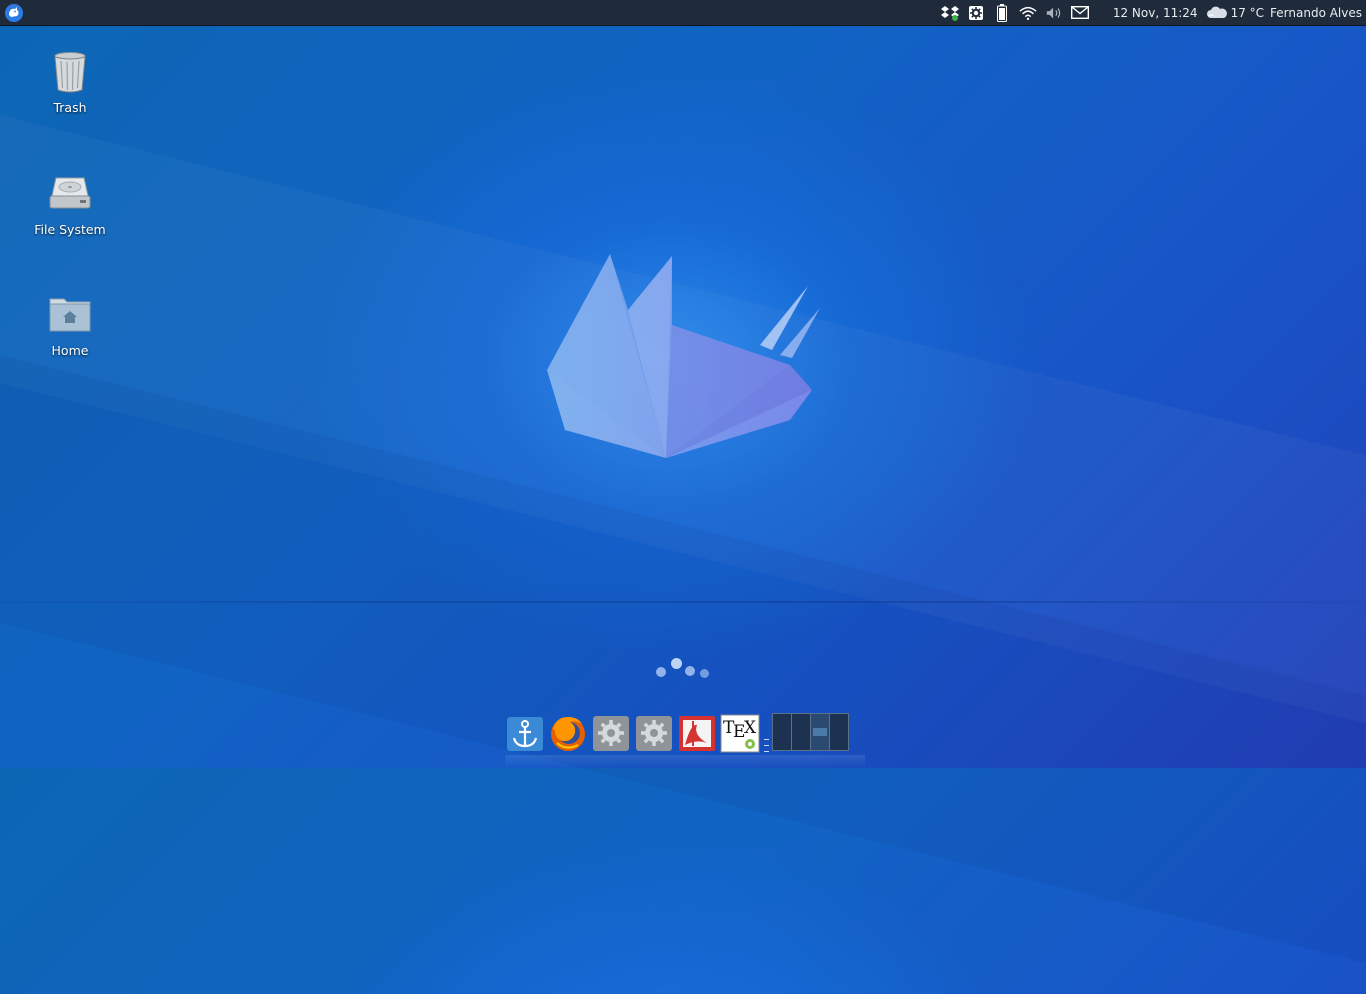 This screenshot has height=994, width=1366. Describe the element at coordinates (1079, 13) in the screenshot. I see `mail-icon` at that location.